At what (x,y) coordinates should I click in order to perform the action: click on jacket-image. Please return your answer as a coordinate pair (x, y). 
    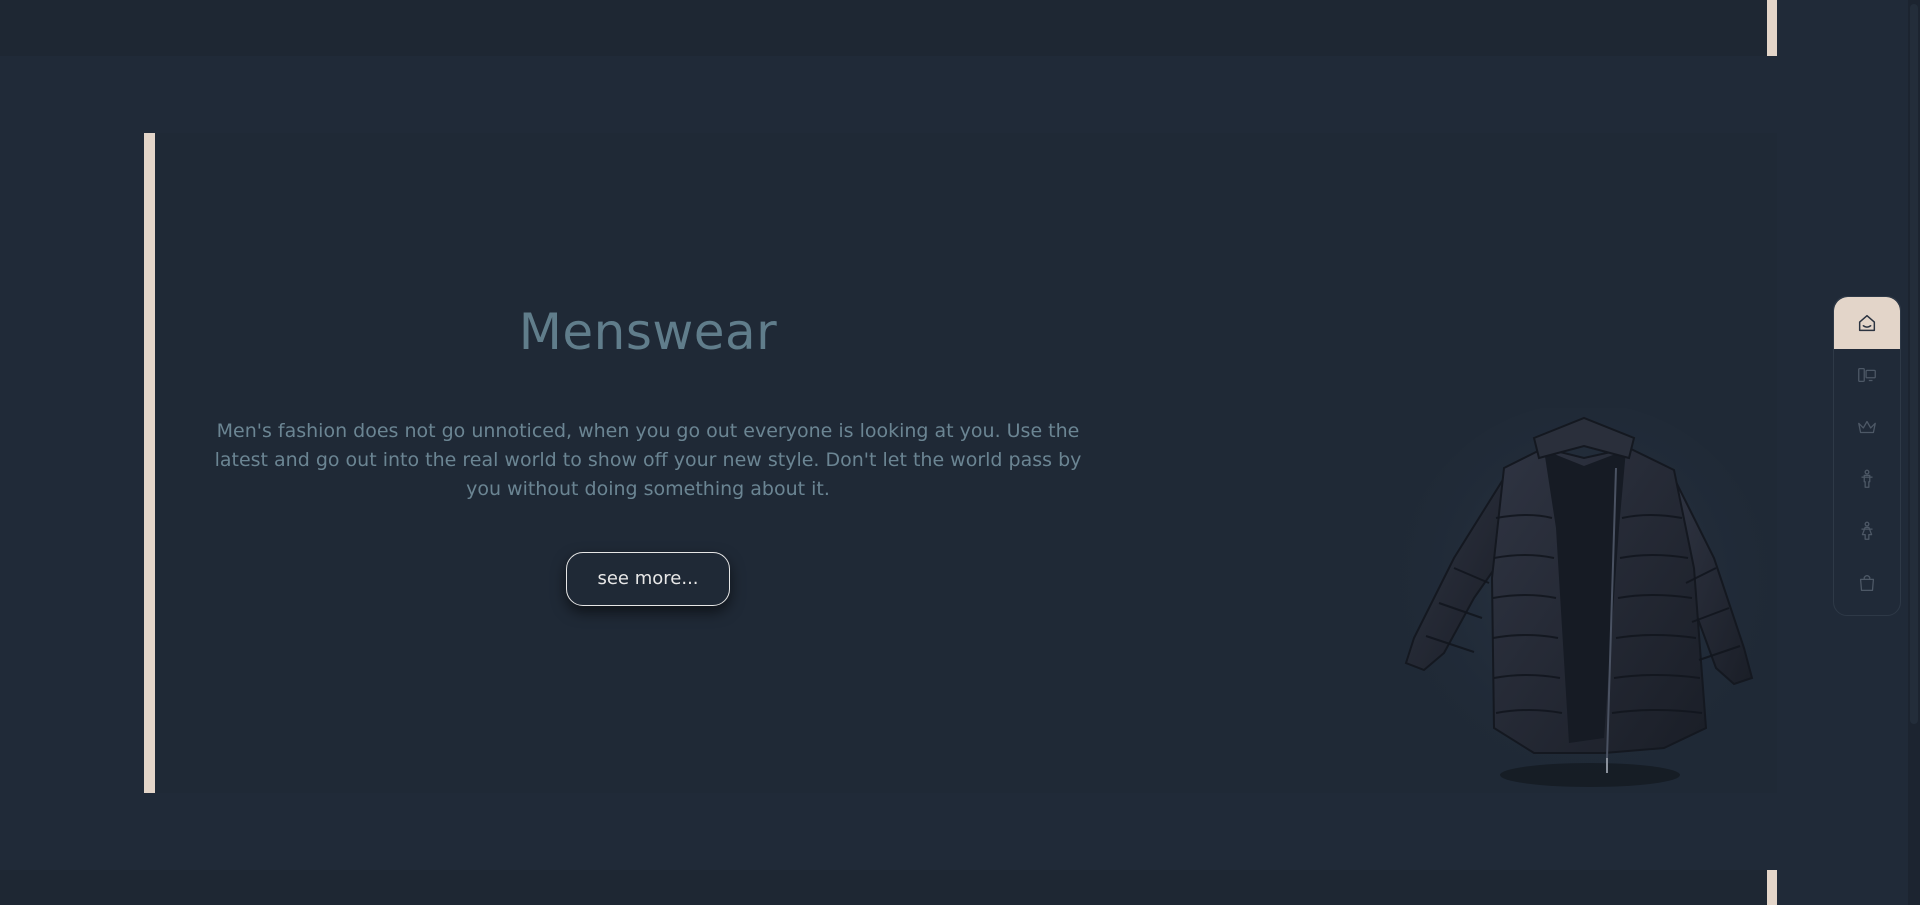
    Looking at the image, I should click on (1584, 600).